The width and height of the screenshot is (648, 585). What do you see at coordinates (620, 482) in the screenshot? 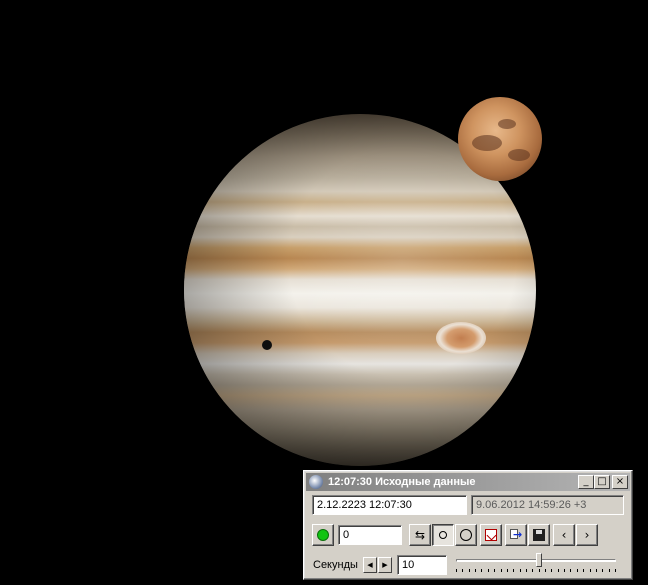
I see `close-button: ×` at bounding box center [620, 482].